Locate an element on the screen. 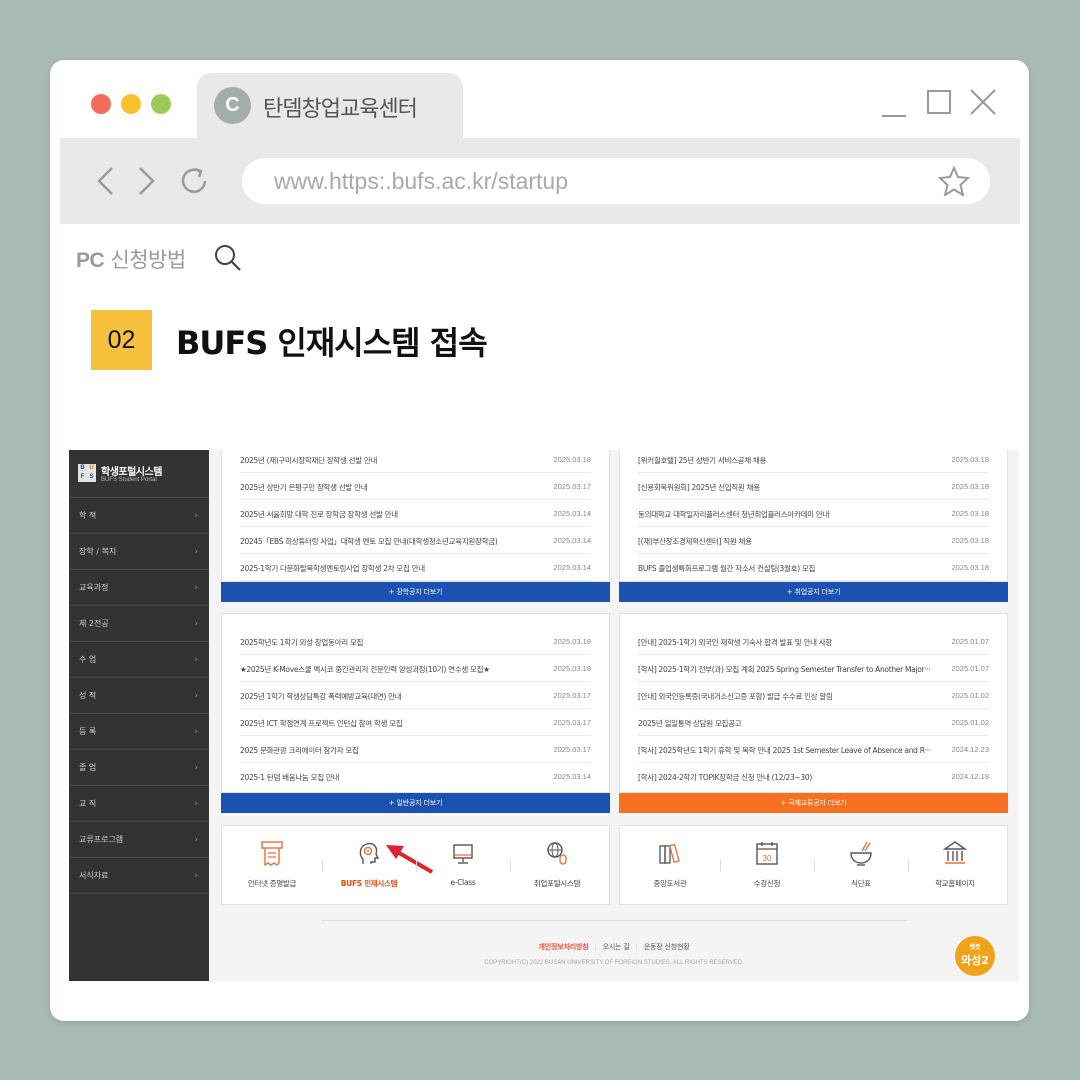 This screenshot has height=1080, width=1080. svg-text: 30 is located at coordinates (767, 858).